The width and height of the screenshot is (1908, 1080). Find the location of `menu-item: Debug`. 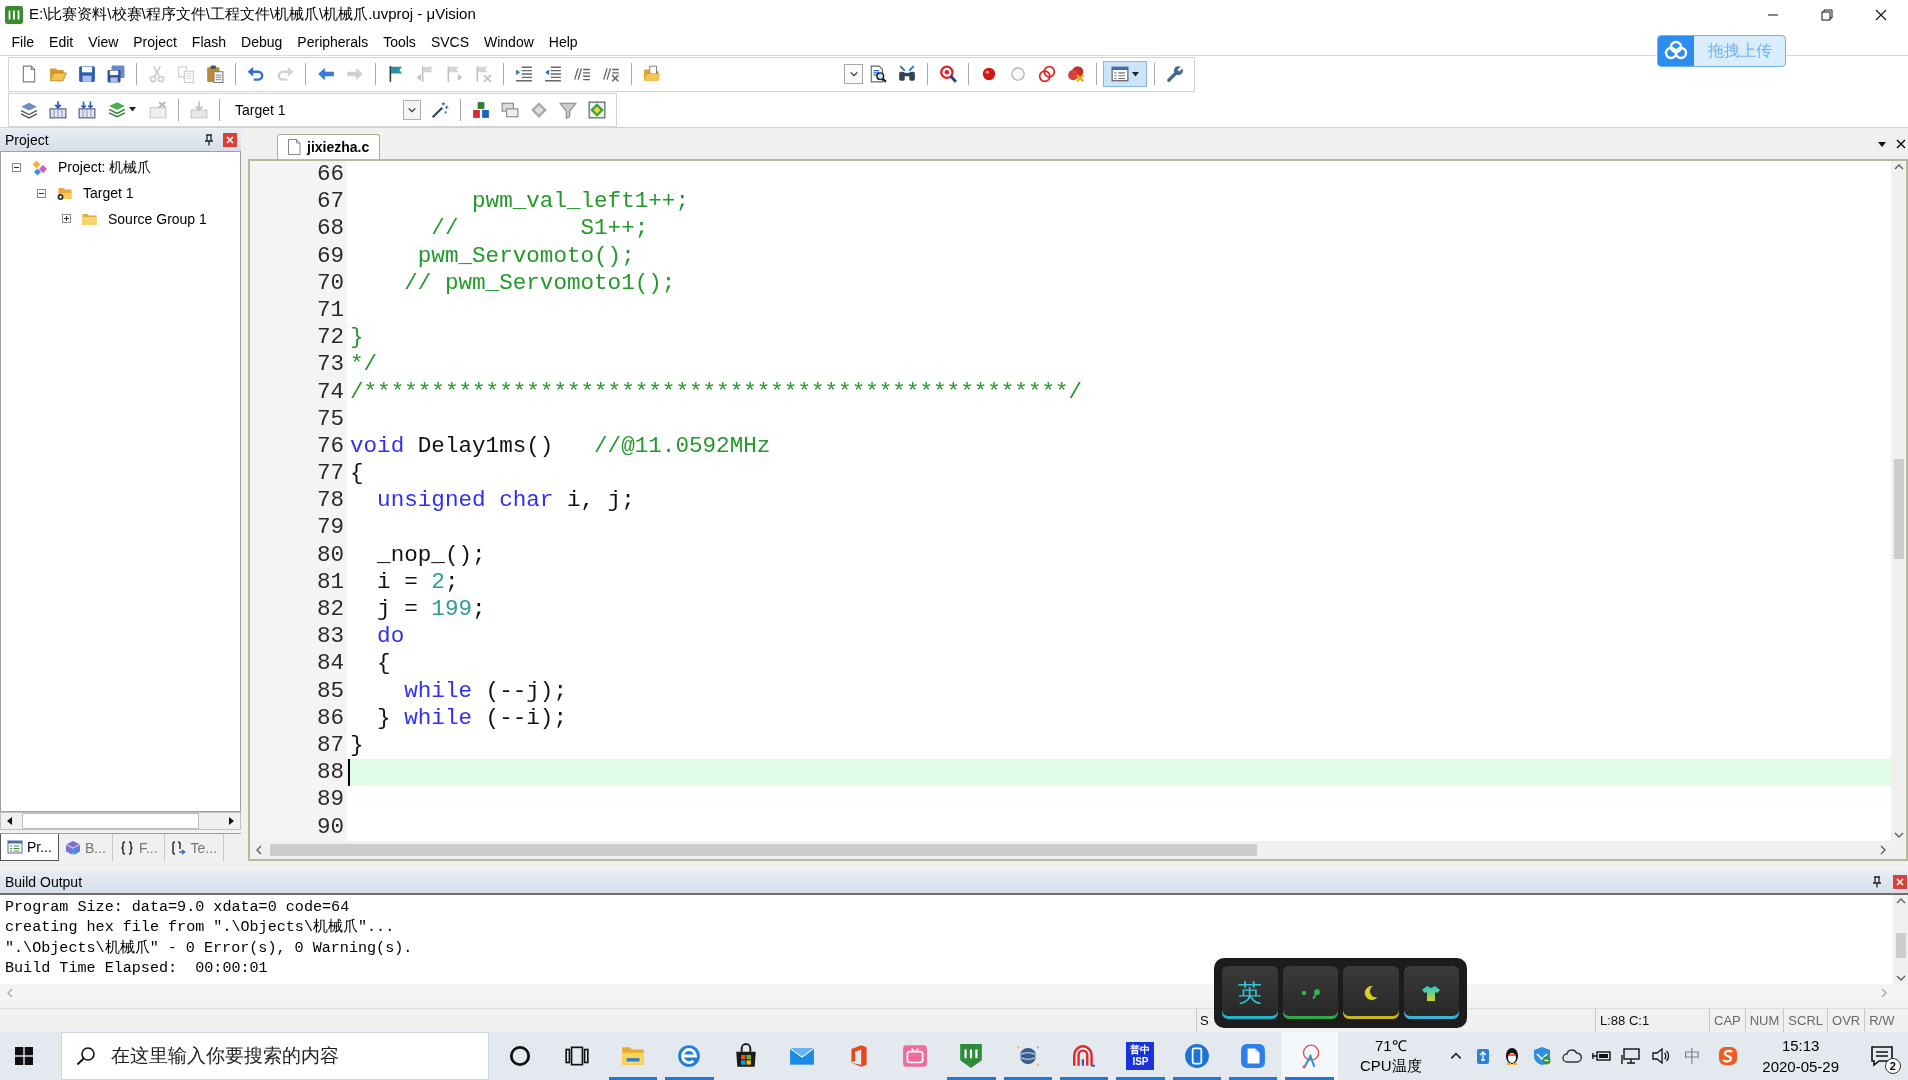

menu-item: Debug is located at coordinates (261, 42).